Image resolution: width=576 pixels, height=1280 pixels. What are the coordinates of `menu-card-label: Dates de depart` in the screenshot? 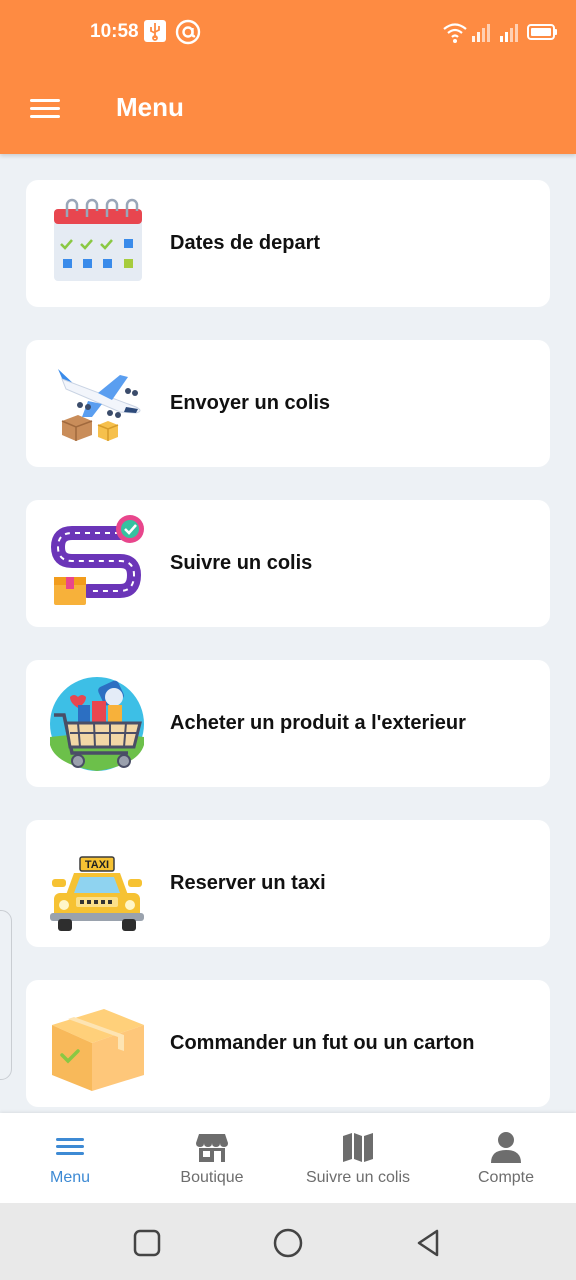 It's located at (245, 243).